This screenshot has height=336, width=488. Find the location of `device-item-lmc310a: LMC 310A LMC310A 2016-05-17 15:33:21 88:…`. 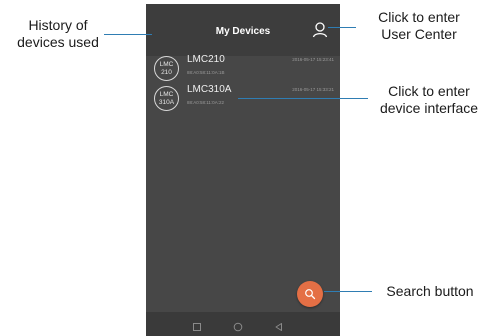

device-item-lmc310a: LMC 310A LMC310A 2016-05-17 15:33:21 88:… is located at coordinates (243, 102).